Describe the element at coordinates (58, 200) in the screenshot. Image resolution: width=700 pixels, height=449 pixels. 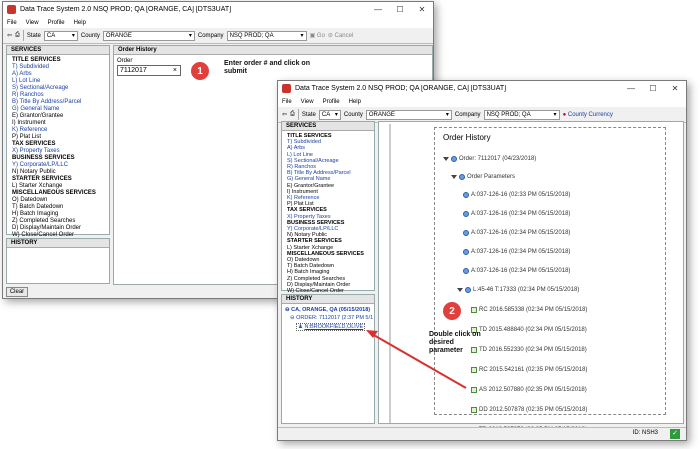
I see `service-item: O) Datedown` at that location.